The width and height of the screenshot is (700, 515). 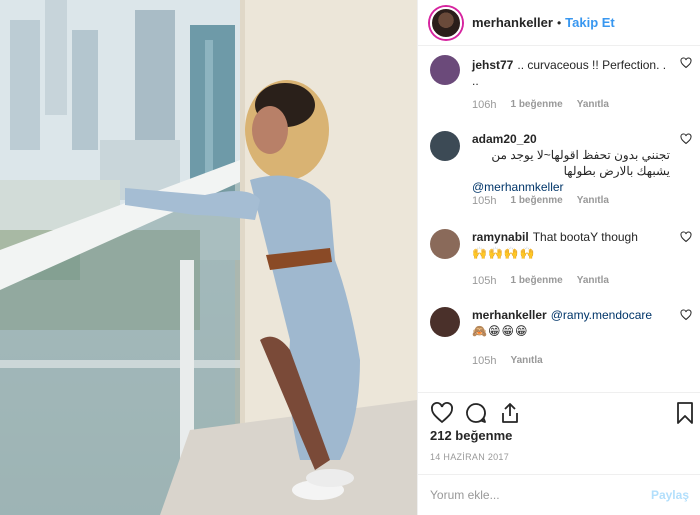 I want to click on comment-username: merhankeller, so click(x=509, y=315).